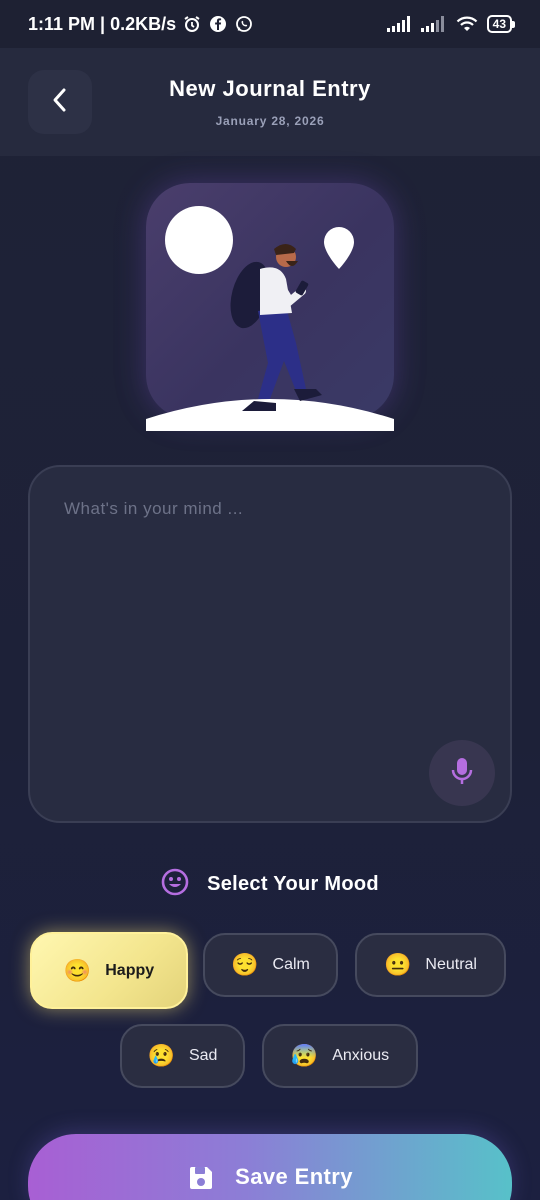 This screenshot has height=1200, width=540. Describe the element at coordinates (433, 24) in the screenshot. I see `signal-secondary-icon` at that location.